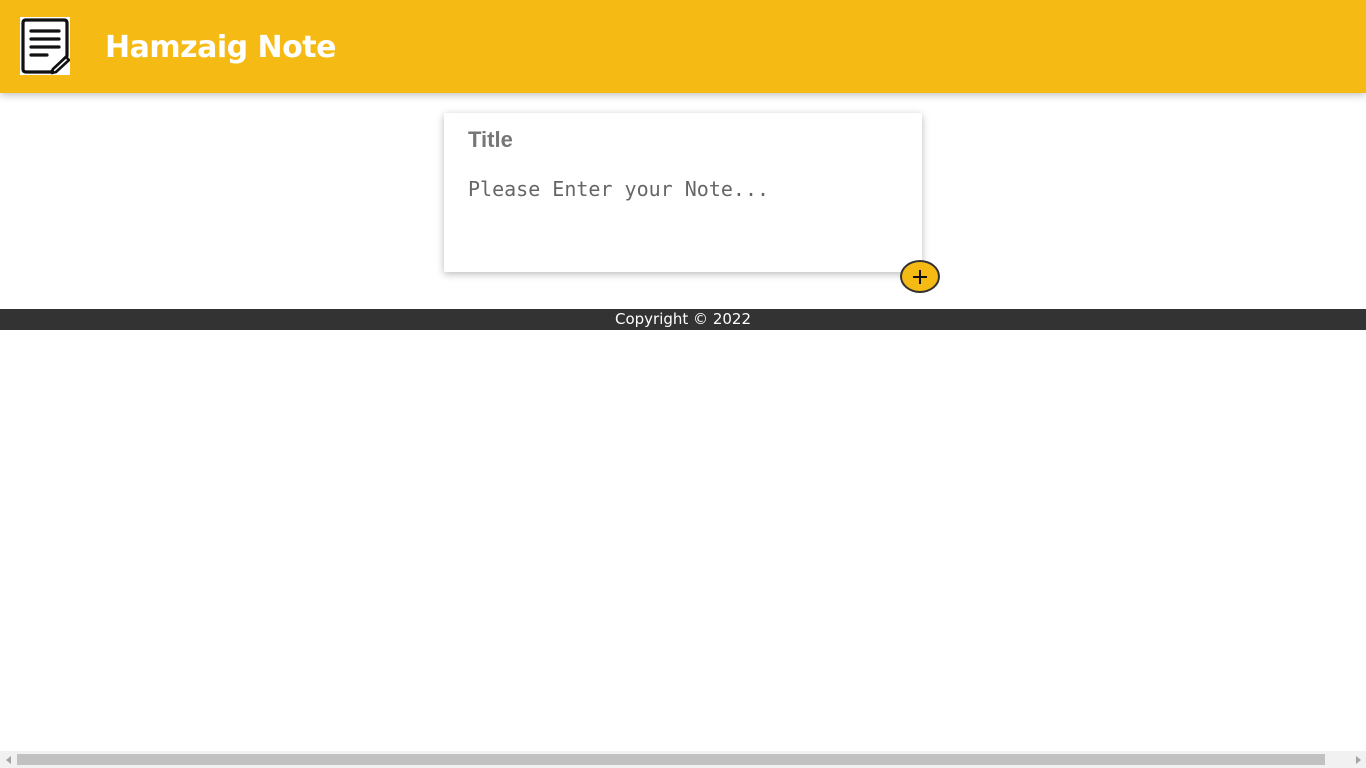  I want to click on page-footer: Copyright © 2022, so click(683, 319).